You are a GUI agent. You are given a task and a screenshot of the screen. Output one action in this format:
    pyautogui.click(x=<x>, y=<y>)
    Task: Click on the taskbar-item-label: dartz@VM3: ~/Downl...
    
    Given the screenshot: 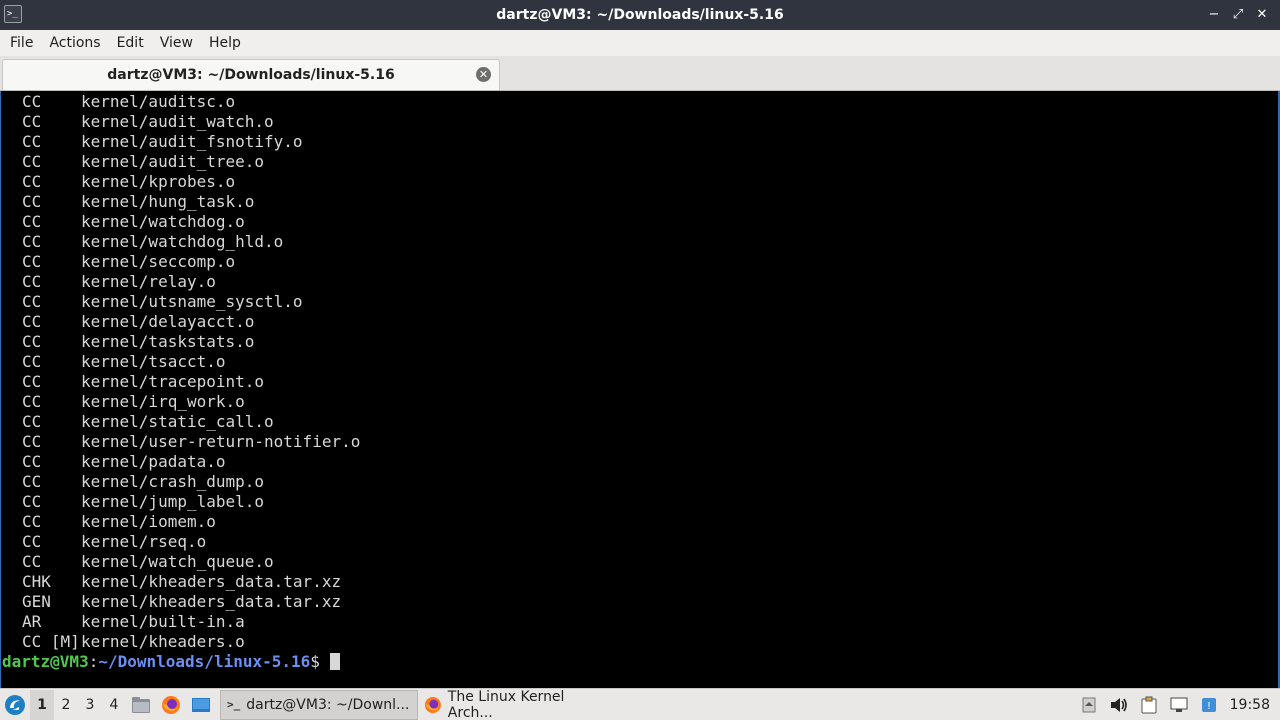 What is the action you would take?
    pyautogui.click(x=328, y=704)
    